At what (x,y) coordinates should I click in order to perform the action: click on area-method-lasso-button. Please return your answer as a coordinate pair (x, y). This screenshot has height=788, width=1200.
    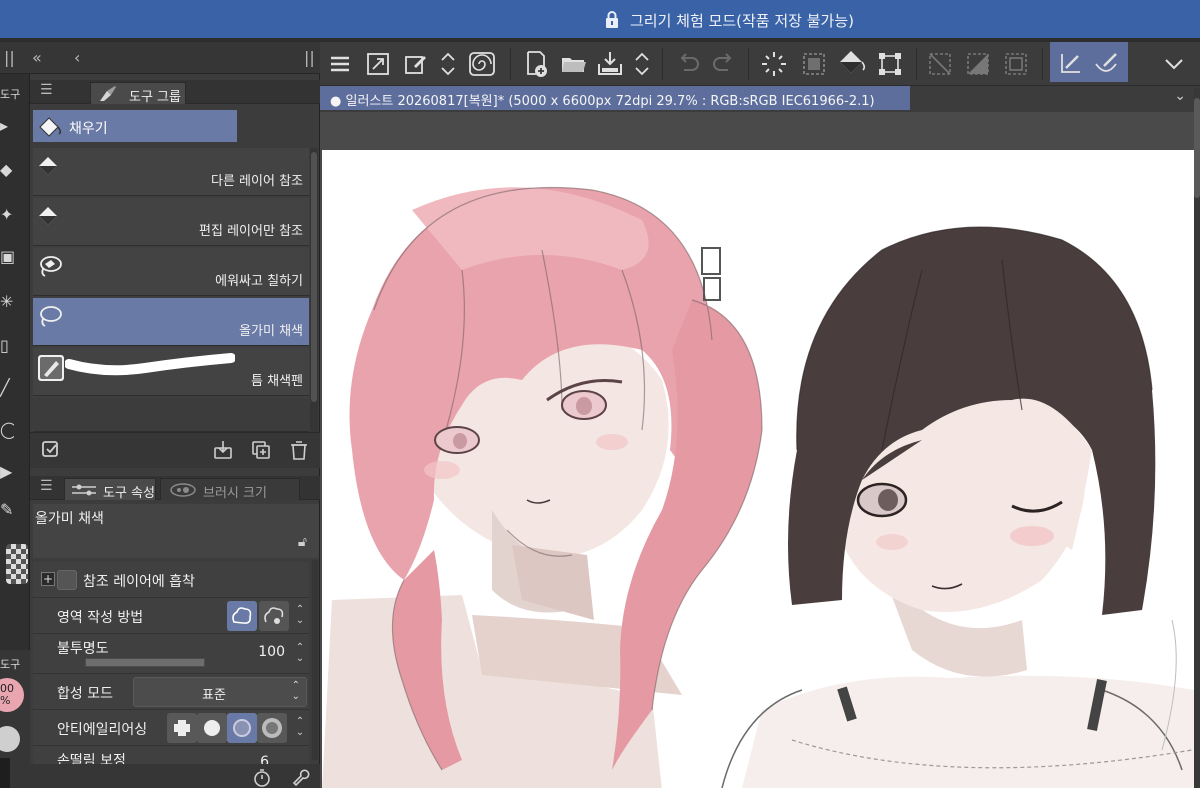
    Looking at the image, I should click on (242, 616).